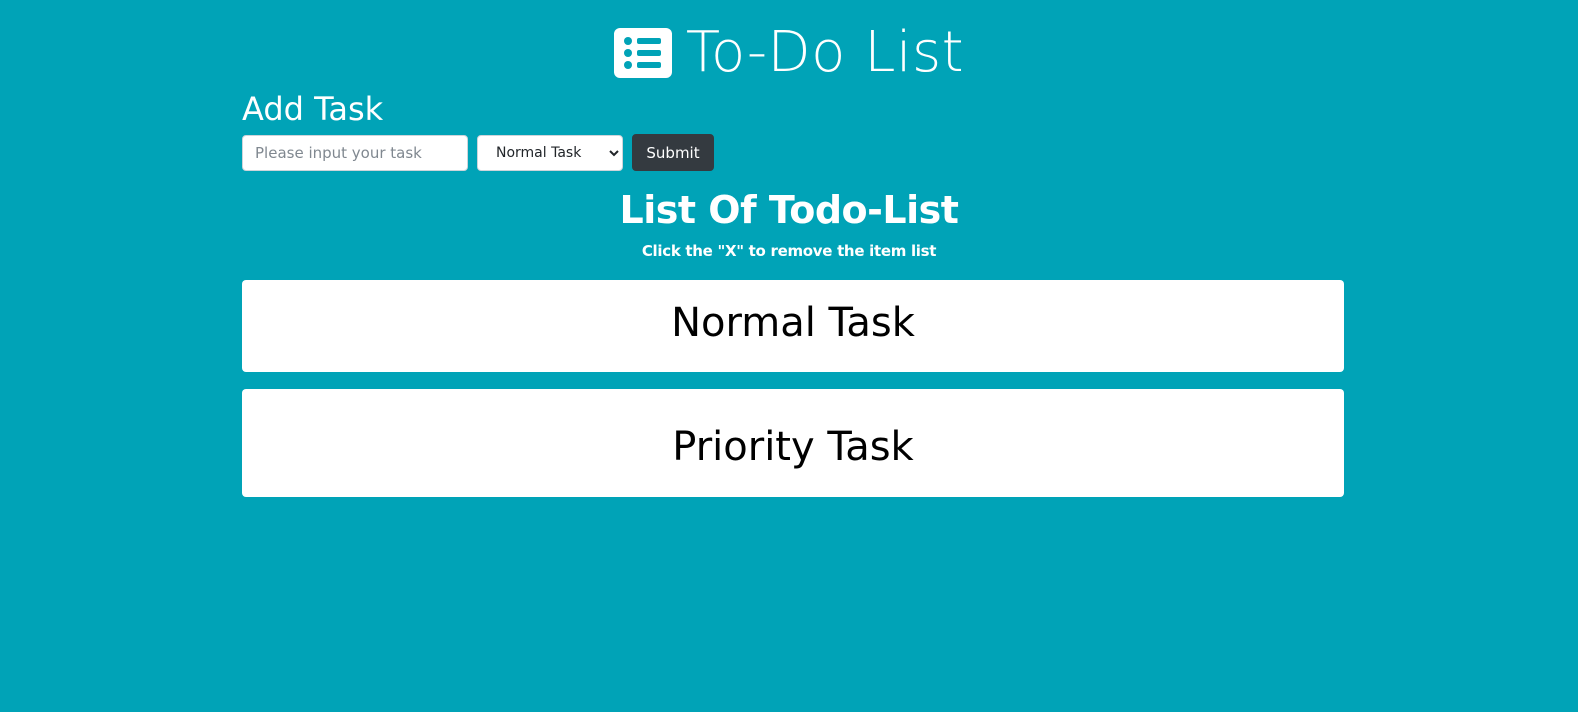  What do you see at coordinates (789, 251) in the screenshot?
I see `list-hint: Click the "X" to remove the item list` at bounding box center [789, 251].